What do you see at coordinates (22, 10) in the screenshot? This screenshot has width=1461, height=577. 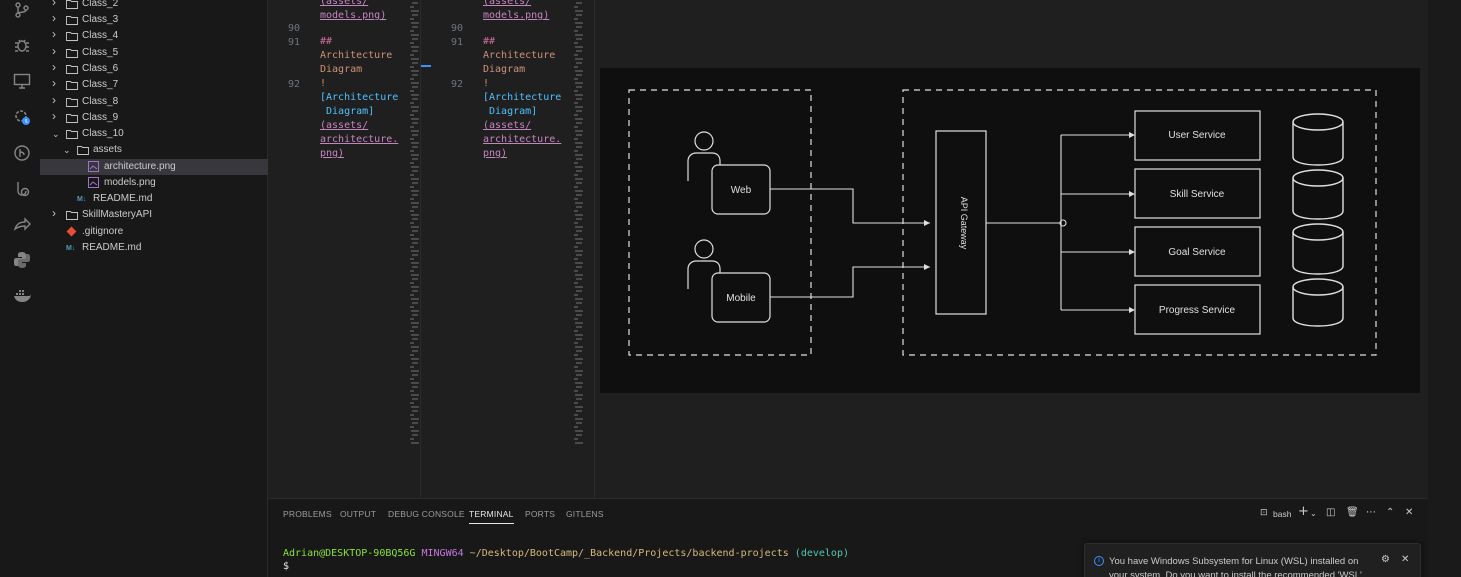 I see `source-control-icon` at bounding box center [22, 10].